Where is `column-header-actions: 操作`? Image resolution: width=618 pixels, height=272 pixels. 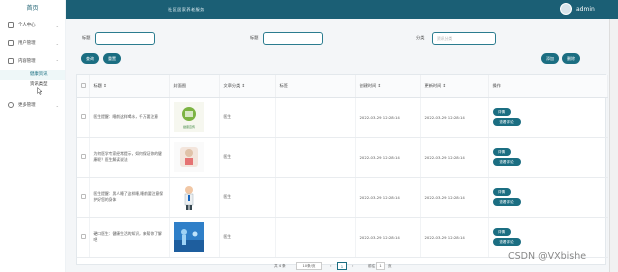
column-header-actions: 操作 is located at coordinates (548, 86).